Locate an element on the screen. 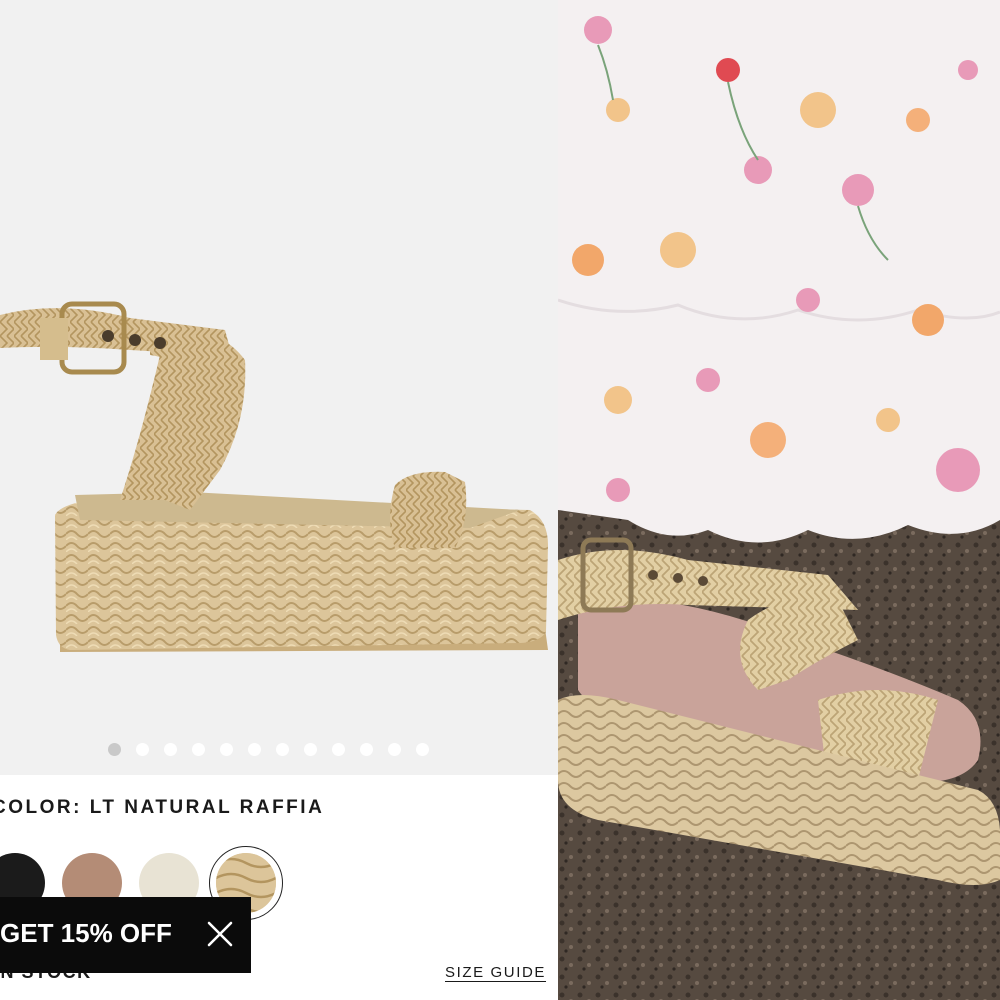  promo-banner: GET 15% OFF is located at coordinates (125, 935).